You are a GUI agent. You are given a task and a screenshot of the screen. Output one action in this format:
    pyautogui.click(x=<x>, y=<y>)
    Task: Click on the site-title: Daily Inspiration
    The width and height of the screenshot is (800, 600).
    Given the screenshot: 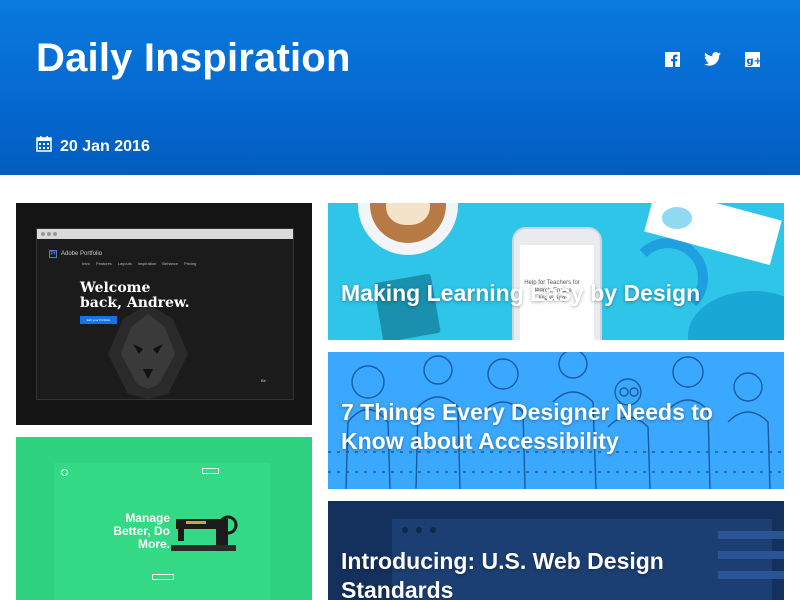 What is the action you would take?
    pyautogui.click(x=193, y=58)
    